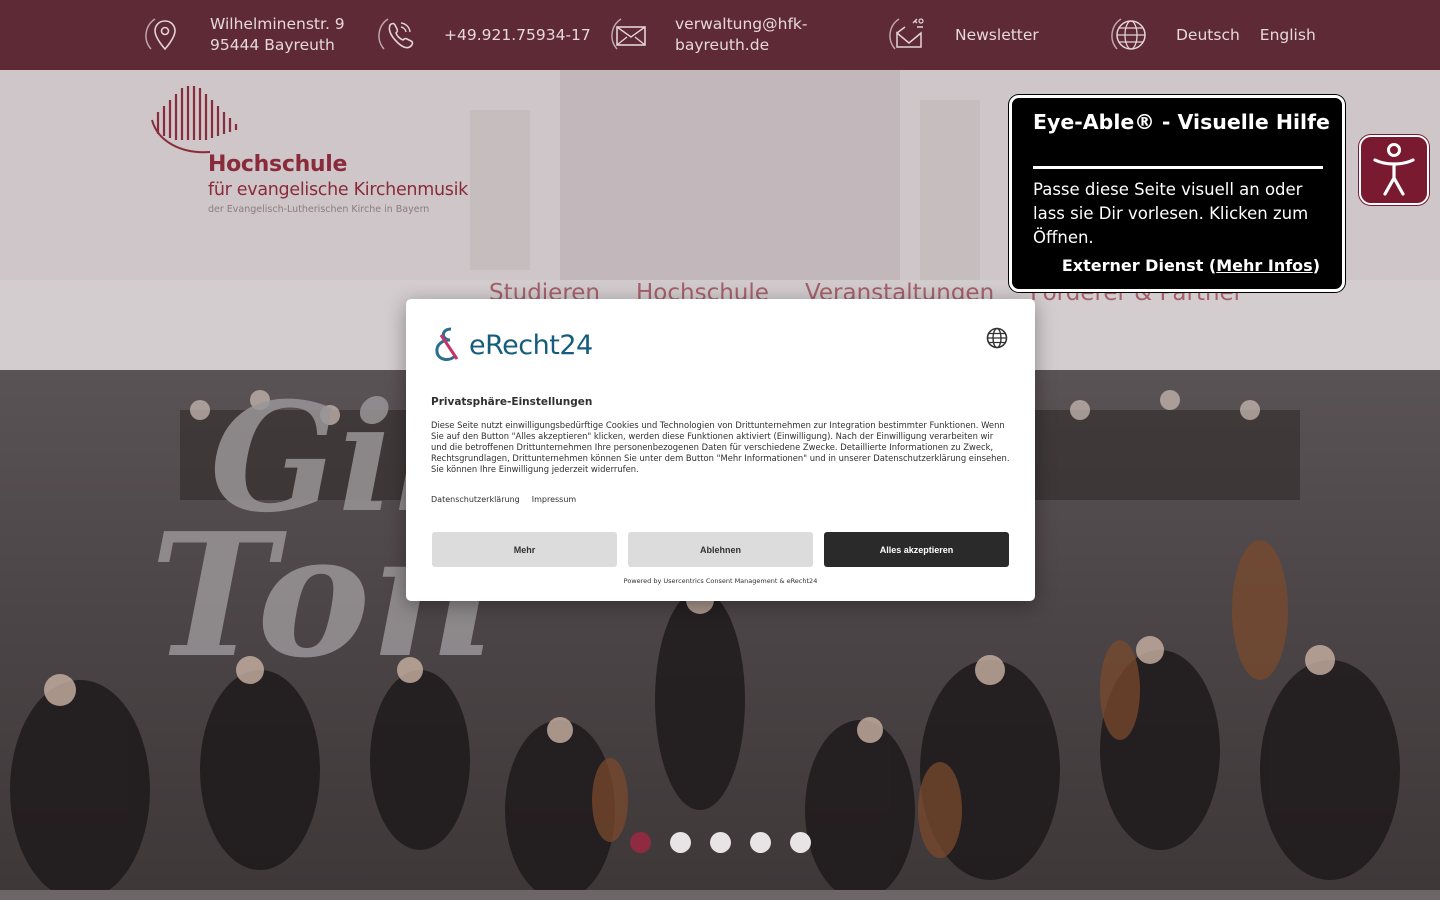 This screenshot has width=1440, height=900. What do you see at coordinates (272, 45) in the screenshot?
I see `address-city: 95444 Bayreuth` at bounding box center [272, 45].